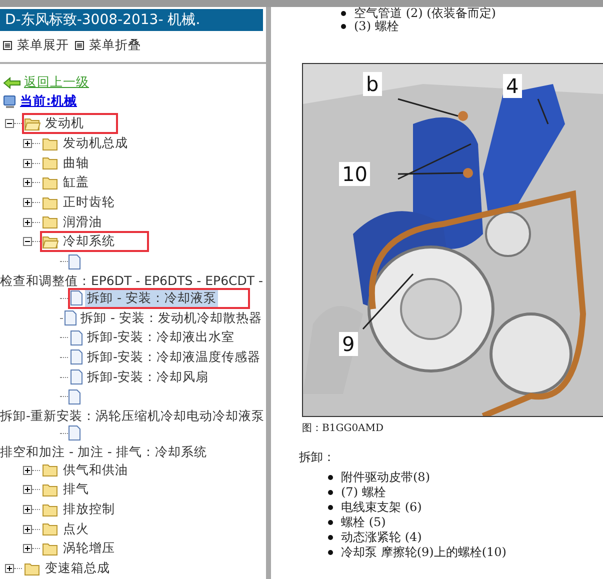 This screenshot has width=603, height=579. What do you see at coordinates (317, 457) in the screenshot?
I see `section-title: 拆卸：` at bounding box center [317, 457].